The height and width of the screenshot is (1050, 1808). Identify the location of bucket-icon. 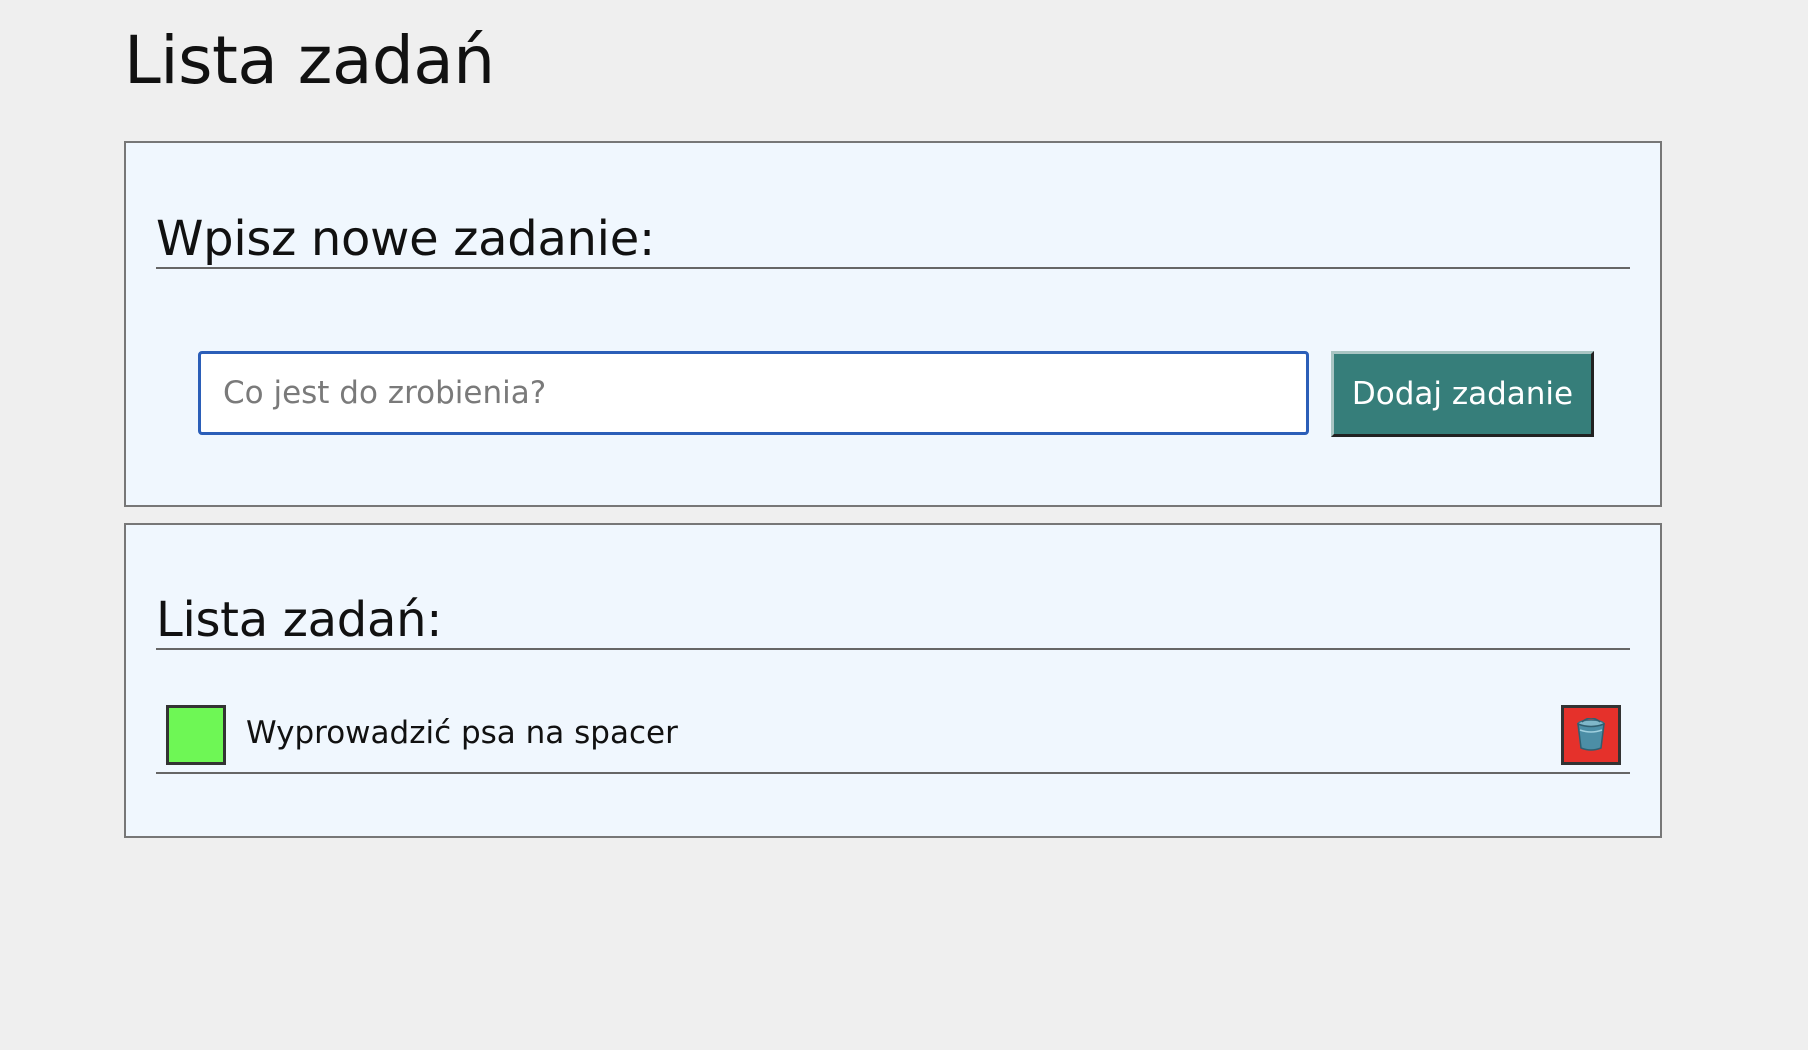
(1591, 734).